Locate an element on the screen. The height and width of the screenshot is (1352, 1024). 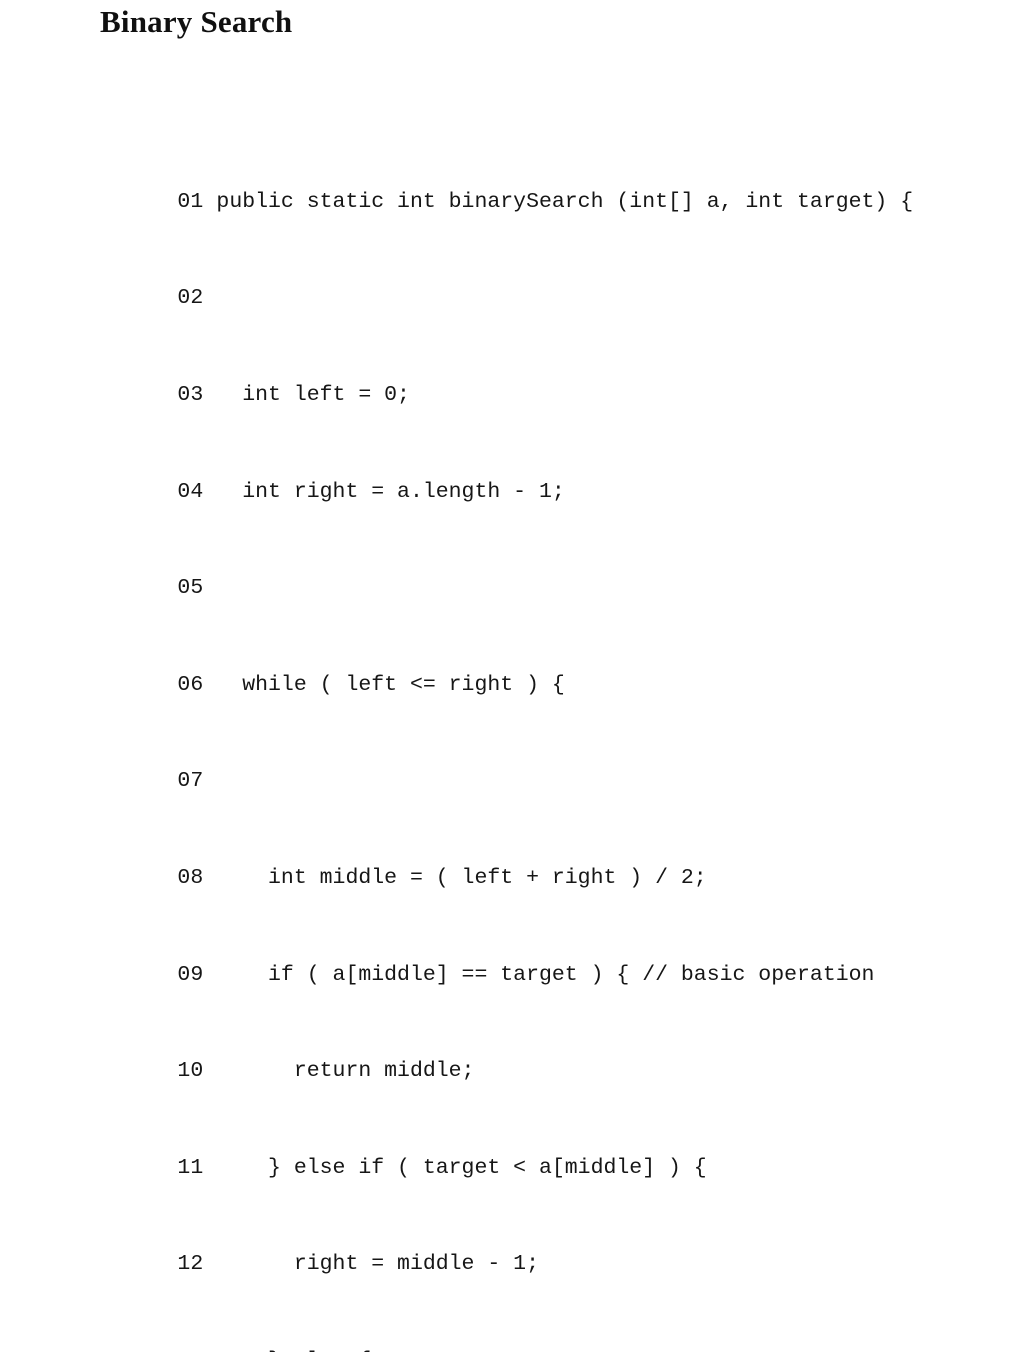
code-line: 06 while ( left <= right ) { is located at coordinates (506, 667).